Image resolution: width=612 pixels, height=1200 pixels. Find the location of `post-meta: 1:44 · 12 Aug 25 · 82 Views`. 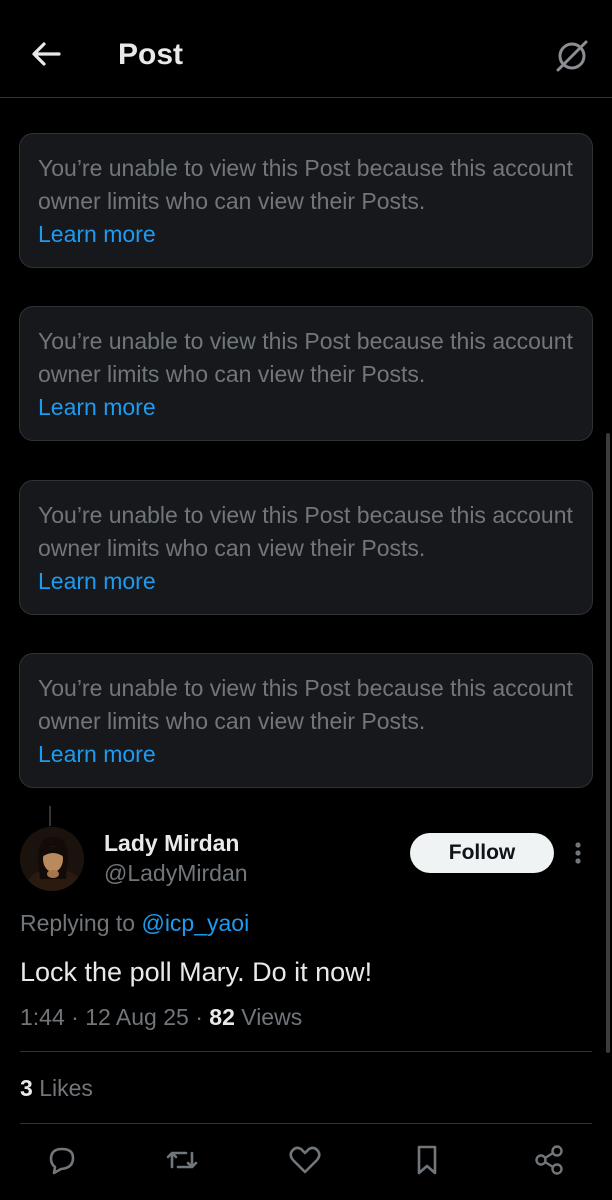

post-meta: 1:44 · 12 Aug 25 · 82 Views is located at coordinates (161, 1017).